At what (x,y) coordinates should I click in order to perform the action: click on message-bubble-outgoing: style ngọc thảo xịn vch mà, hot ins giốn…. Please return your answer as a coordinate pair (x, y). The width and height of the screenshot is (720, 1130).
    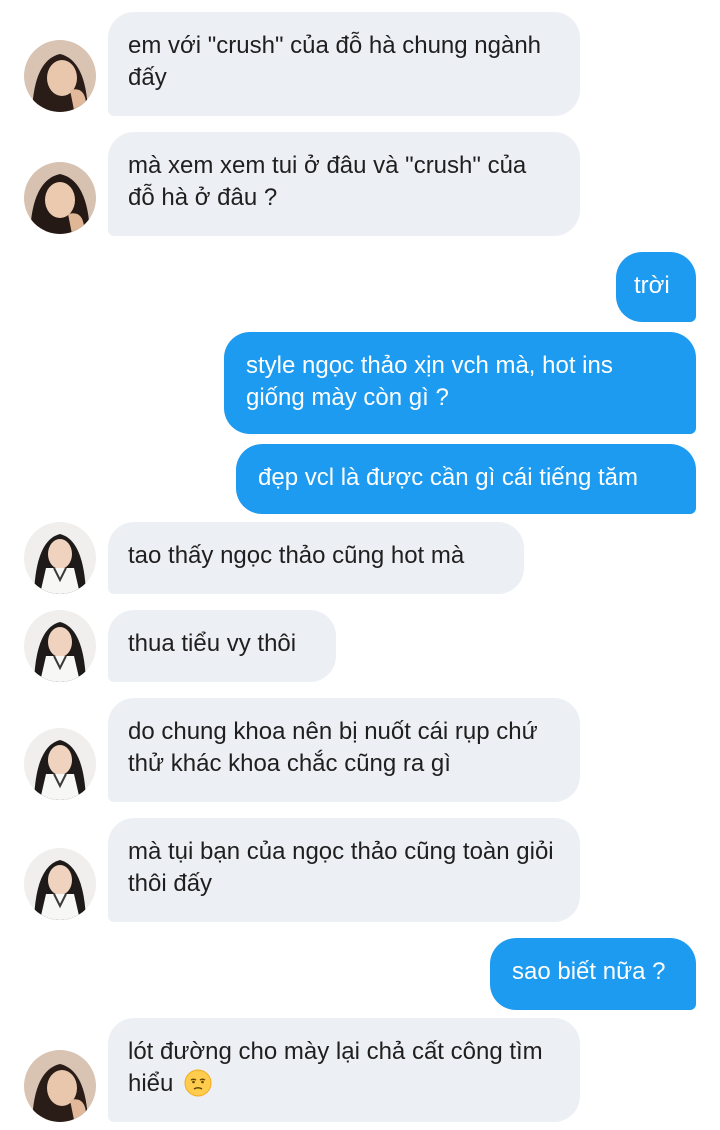
    Looking at the image, I should click on (460, 383).